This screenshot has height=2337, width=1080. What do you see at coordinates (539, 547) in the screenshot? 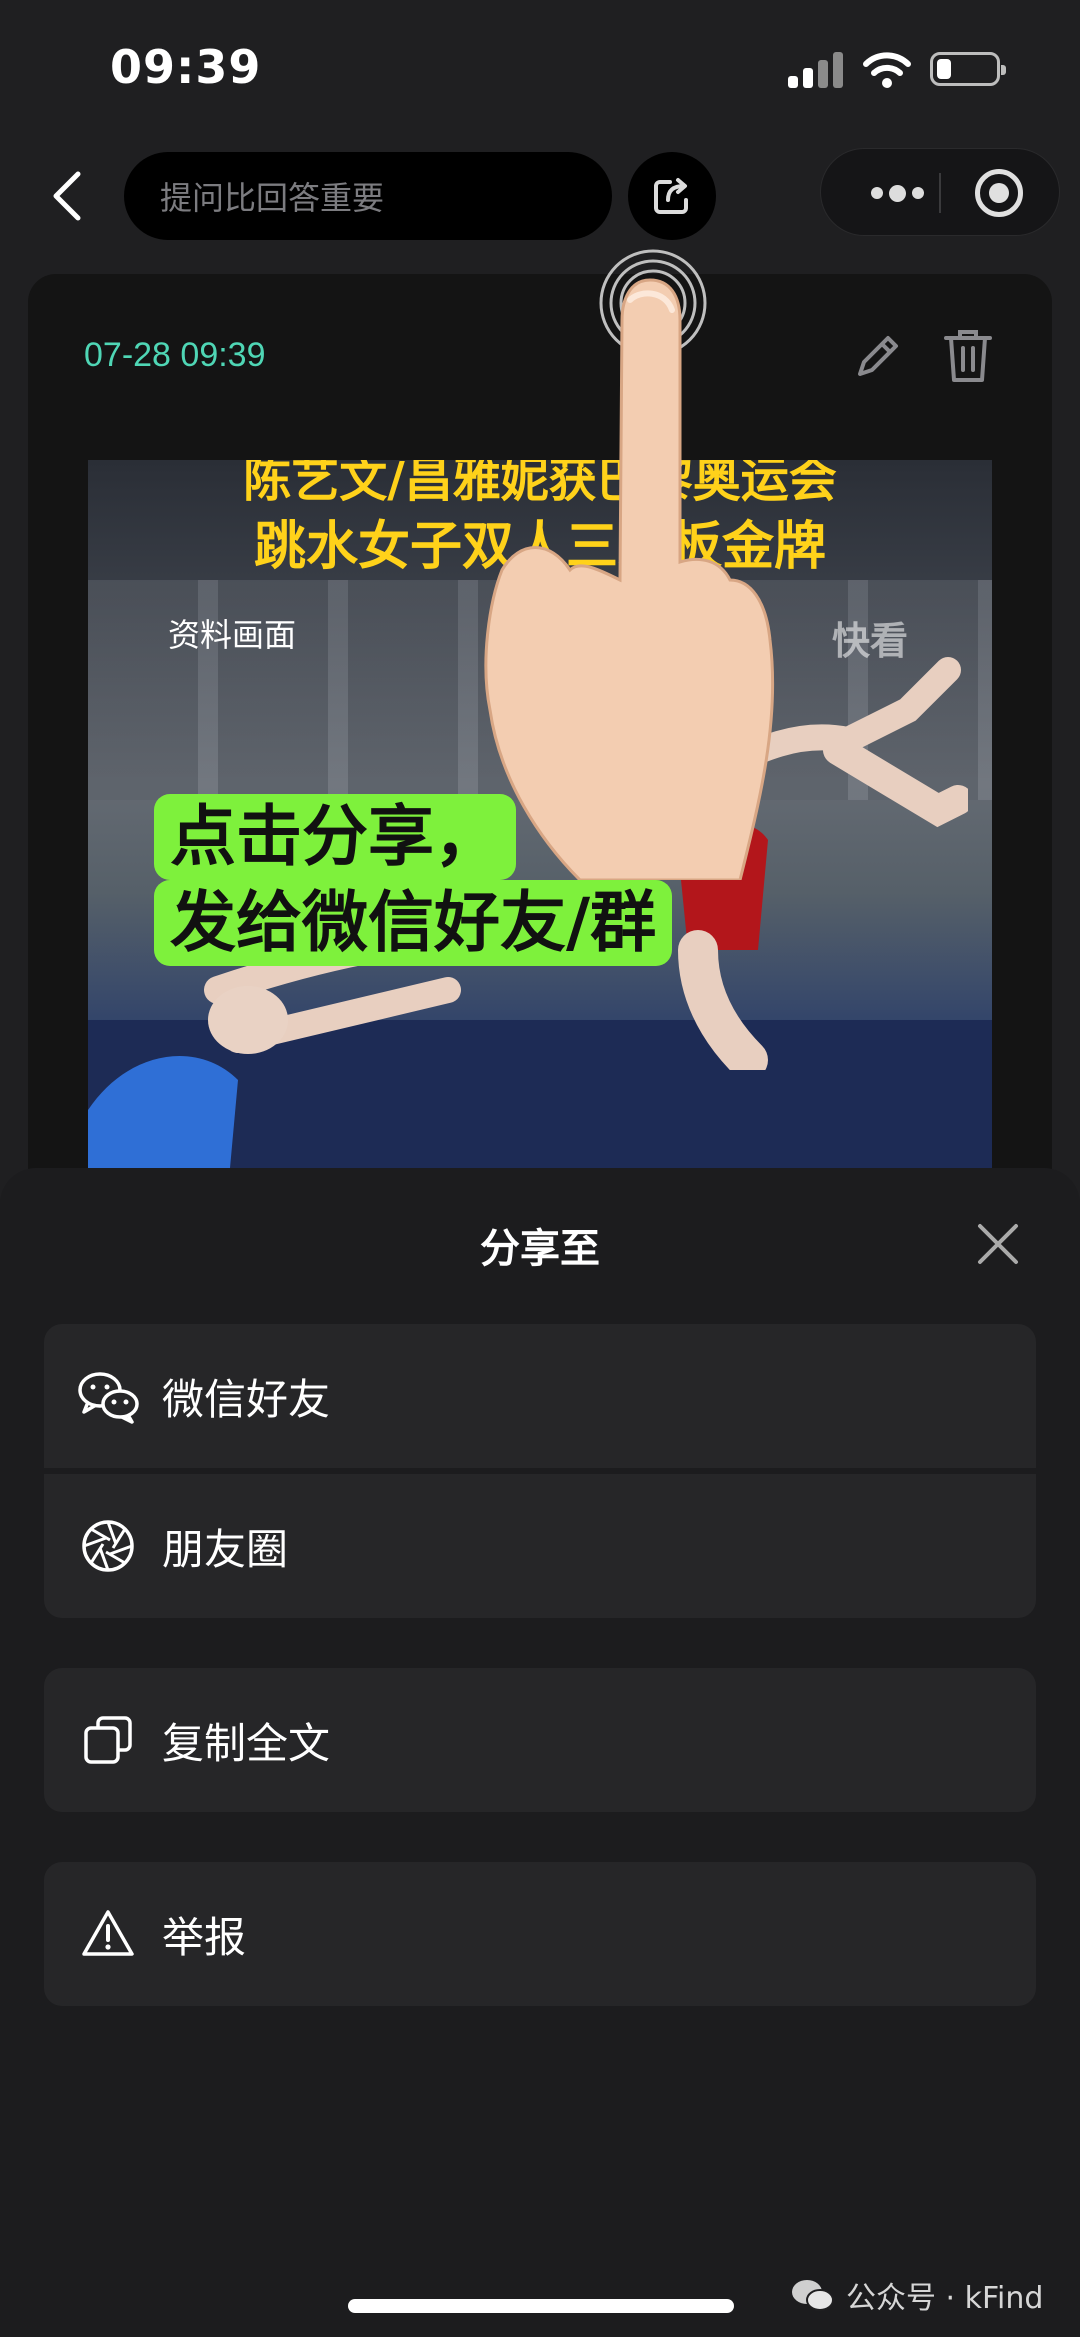
I see `media-title-line2: 跳水女子双人三米板金牌` at bounding box center [539, 547].